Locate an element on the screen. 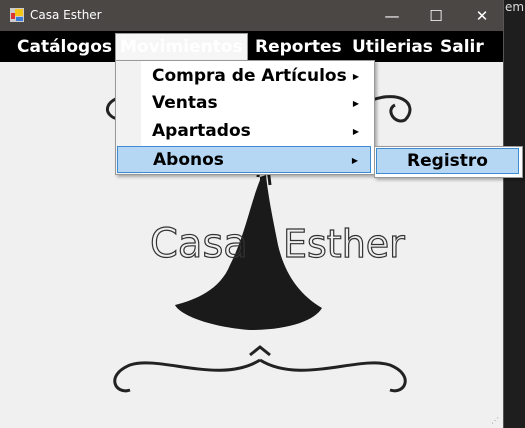 Image resolution: width=525 pixels, height=428 pixels. window-title: Casa Esther is located at coordinates (66, 15).